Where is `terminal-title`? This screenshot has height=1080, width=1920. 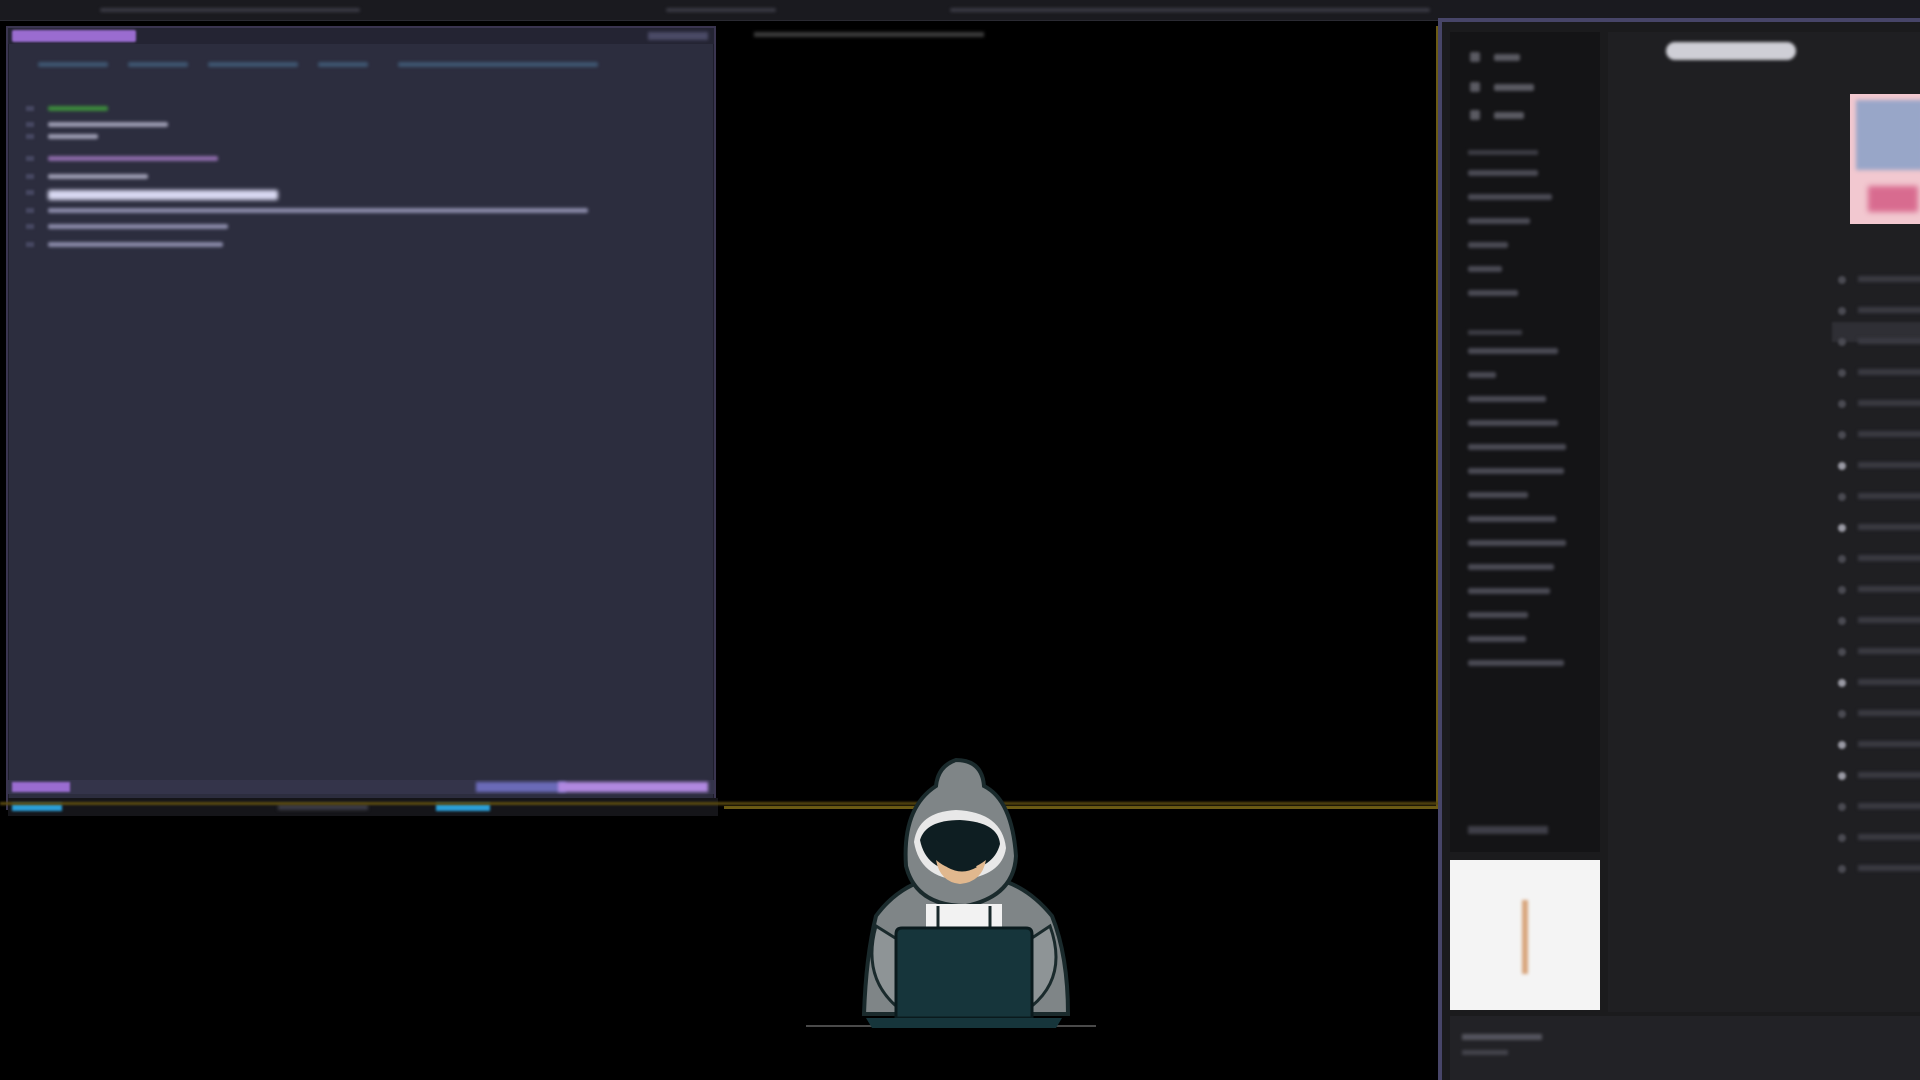
terminal-title is located at coordinates (869, 34).